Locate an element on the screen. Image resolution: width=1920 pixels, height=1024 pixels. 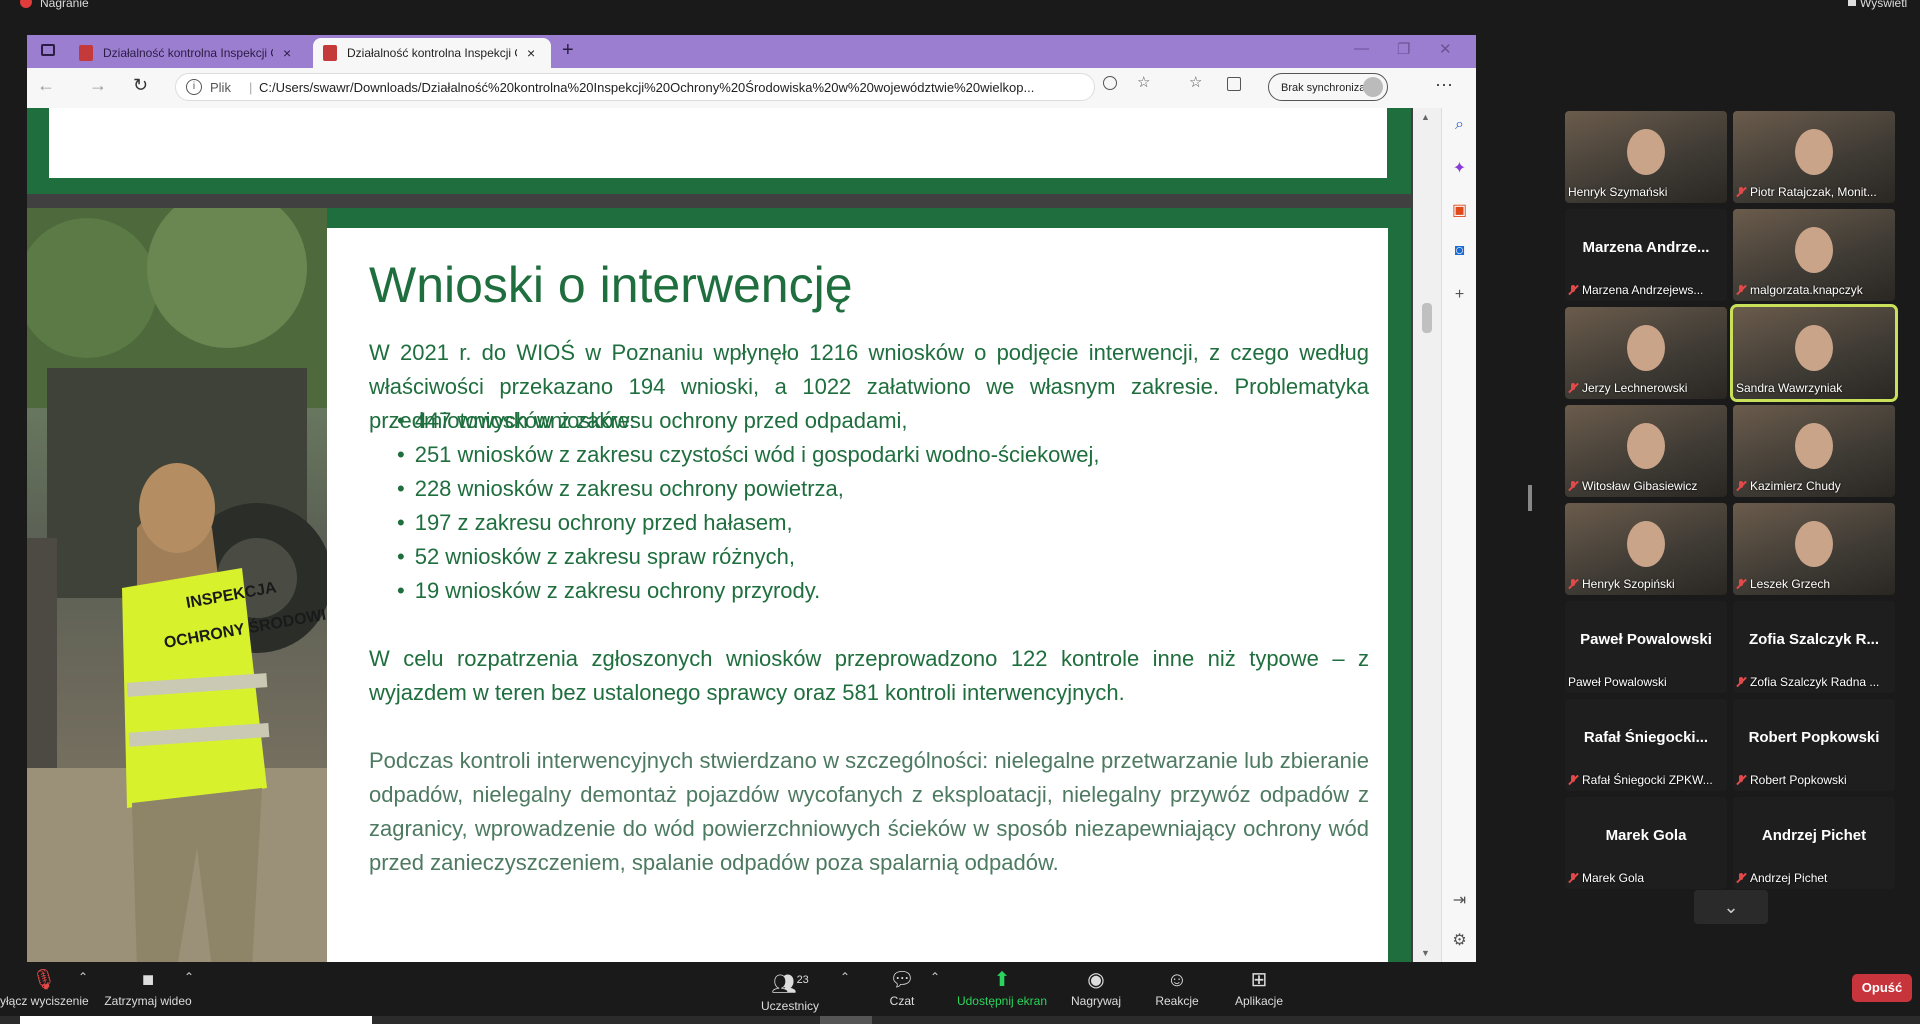
more-menu-icon: ··· is located at coordinates (1444, 84).